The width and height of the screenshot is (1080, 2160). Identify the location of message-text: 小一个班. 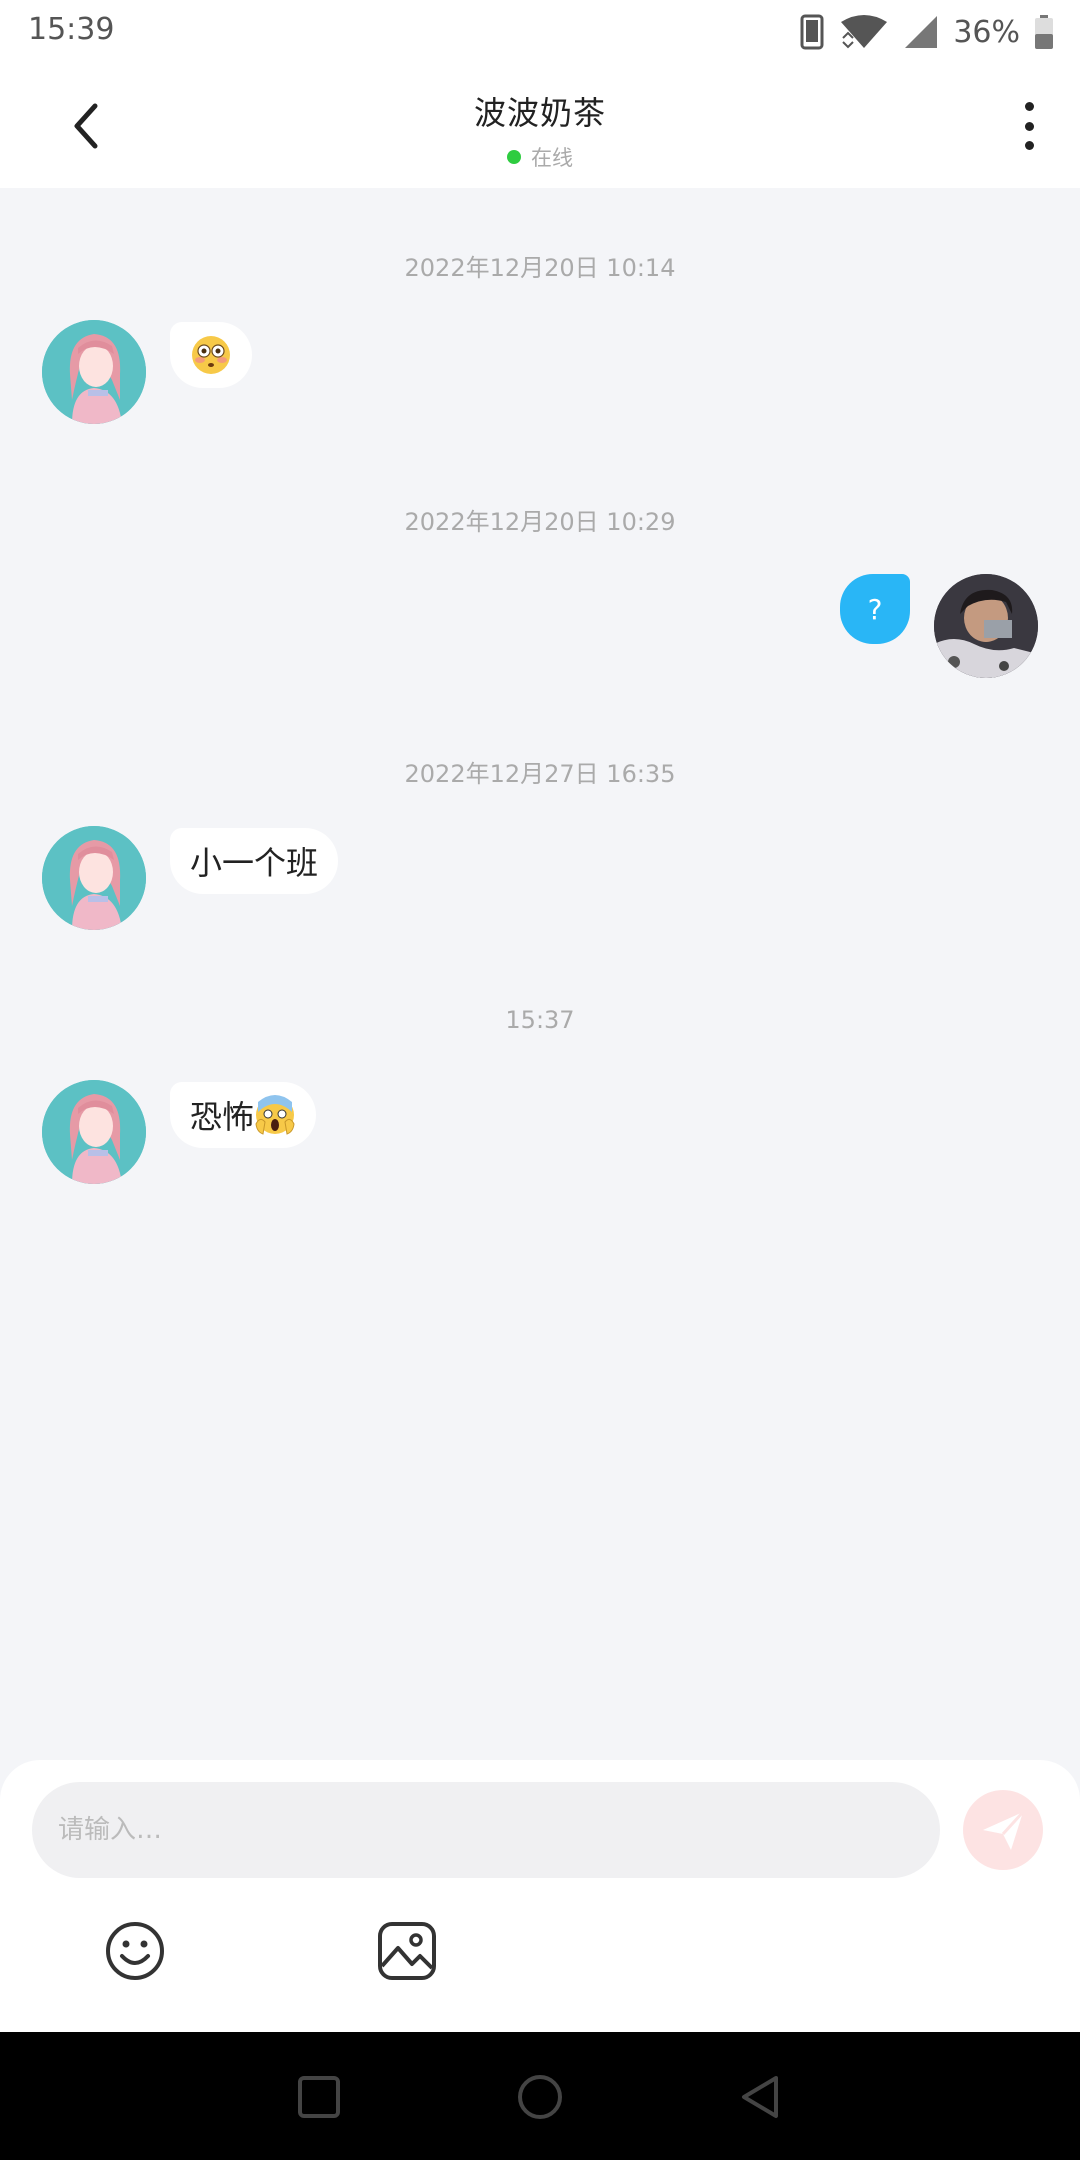
(254, 863).